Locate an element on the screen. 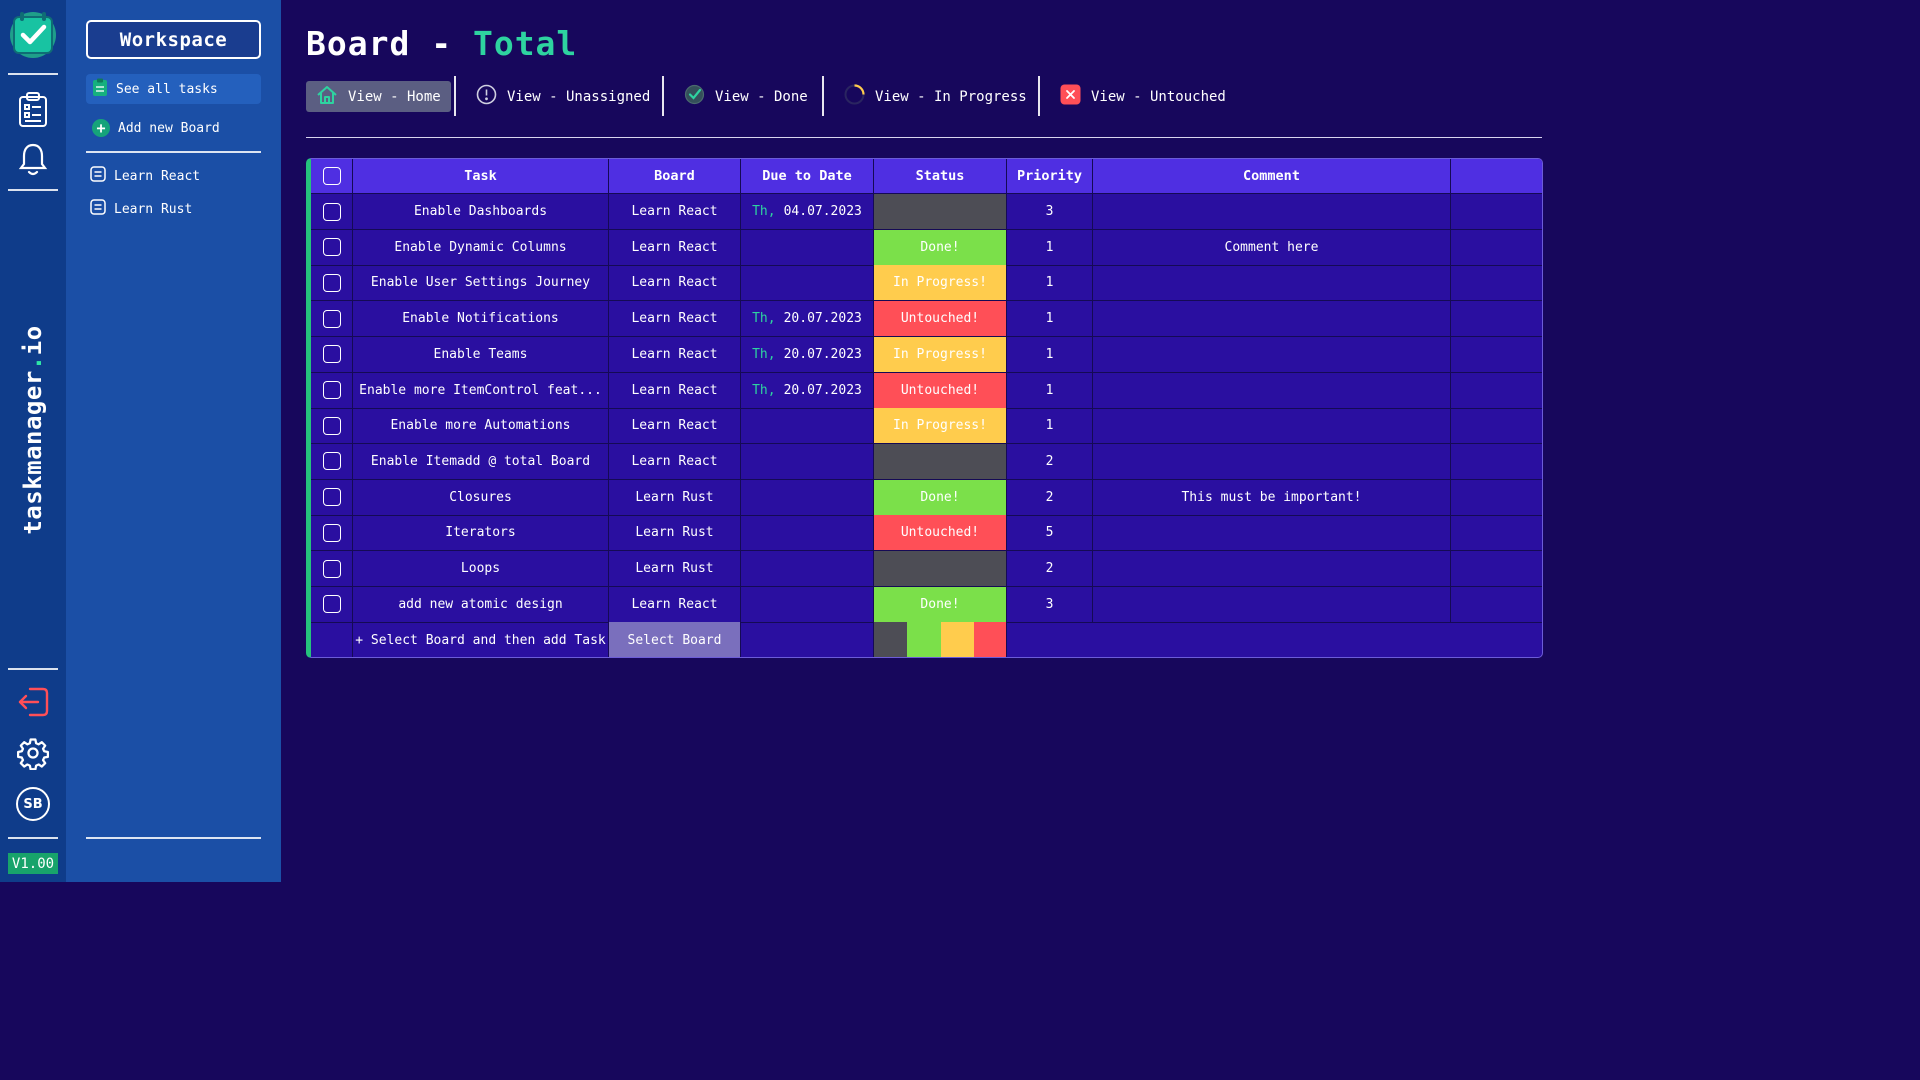 The image size is (1920, 1080). task-name-cell: Enable Dashboards is located at coordinates (481, 211).